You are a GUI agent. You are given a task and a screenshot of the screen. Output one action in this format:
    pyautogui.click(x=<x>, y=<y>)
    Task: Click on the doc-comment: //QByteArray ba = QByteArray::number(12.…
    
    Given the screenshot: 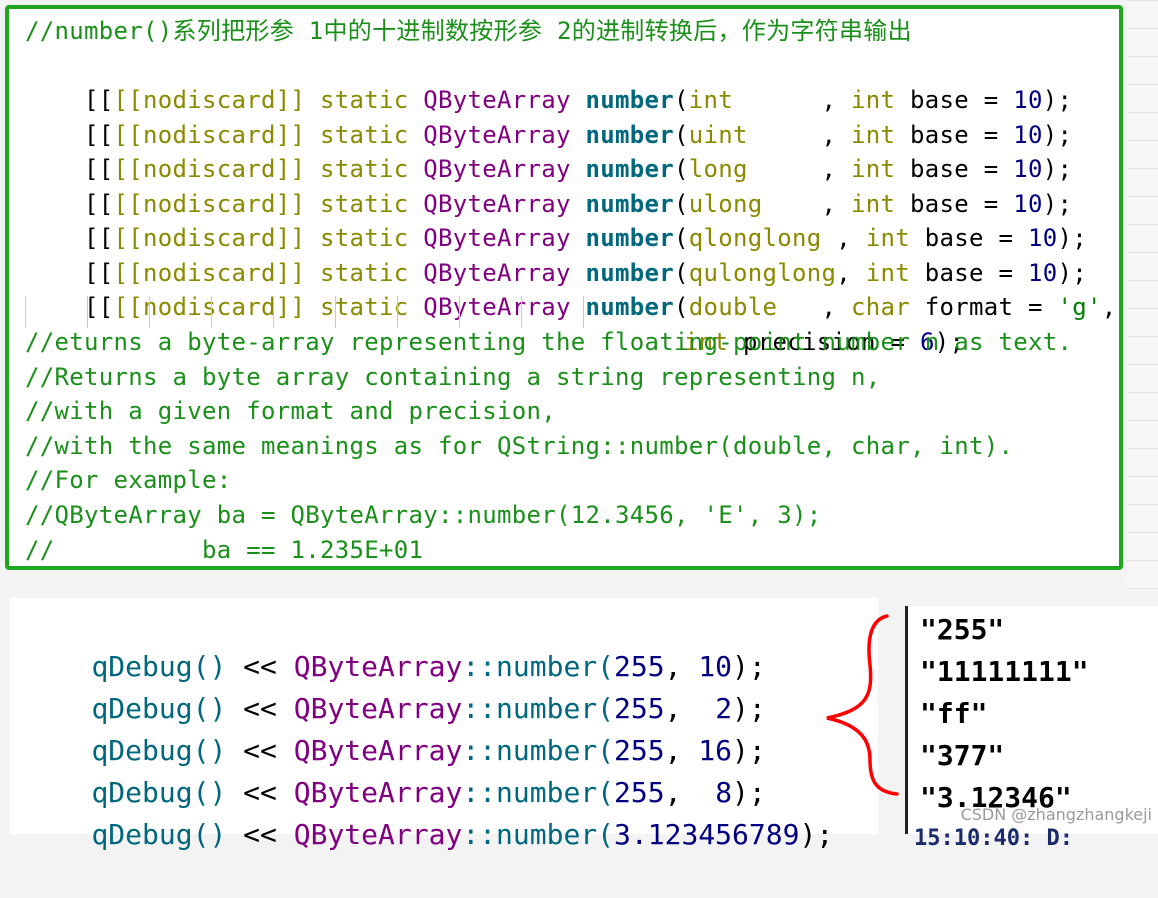 What is the action you would take?
    pyautogui.click(x=423, y=515)
    